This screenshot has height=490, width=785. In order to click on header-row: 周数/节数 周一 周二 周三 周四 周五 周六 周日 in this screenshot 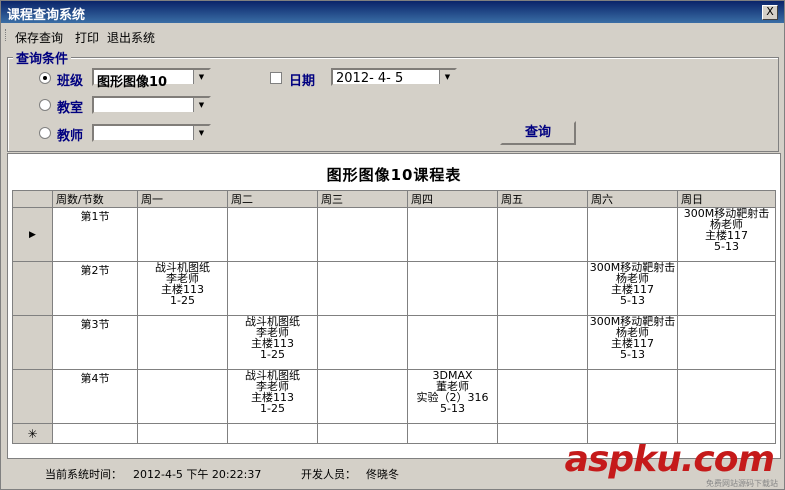, I will do `click(394, 199)`.